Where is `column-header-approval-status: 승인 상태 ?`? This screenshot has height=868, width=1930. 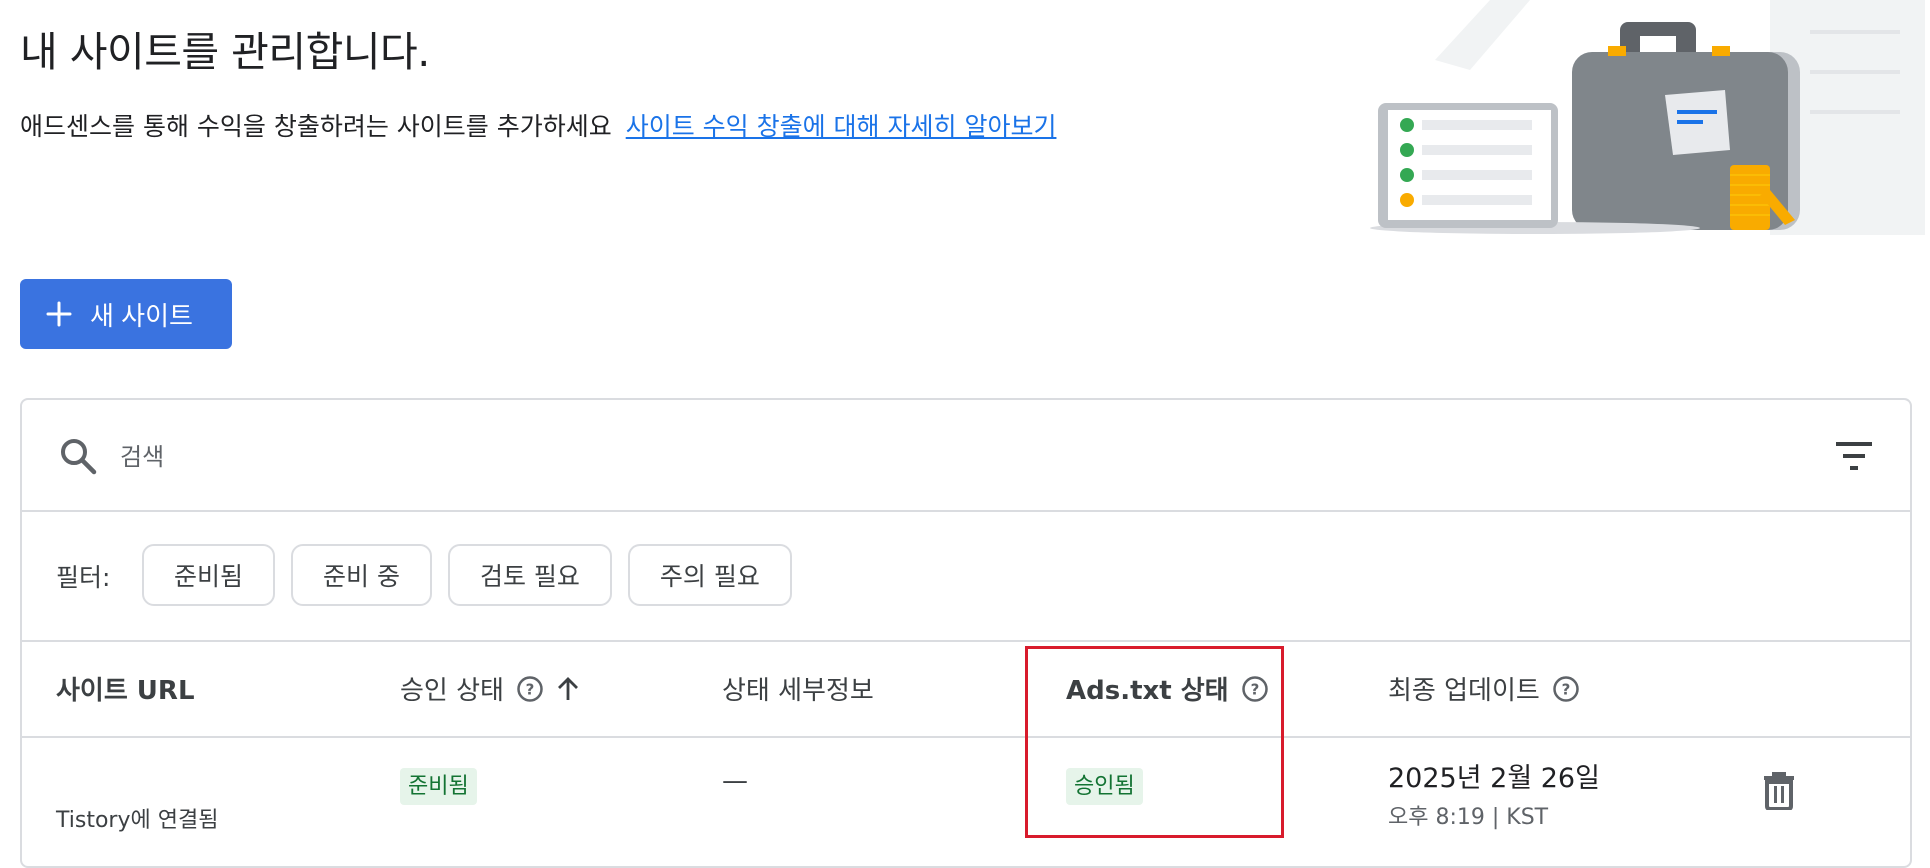
column-header-approval-status: 승인 상태 ? is located at coordinates (491, 688).